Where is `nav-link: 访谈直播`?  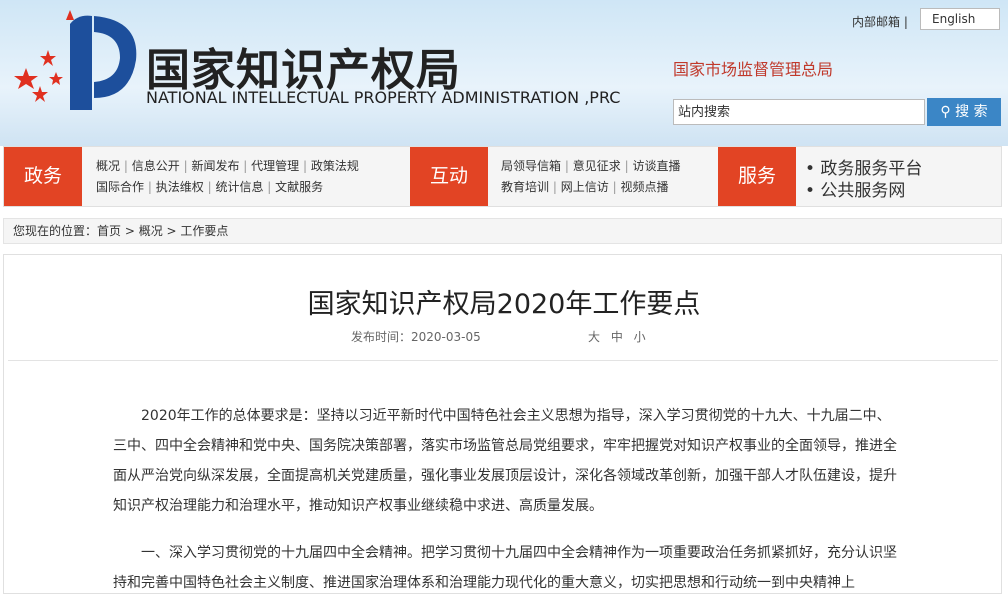
nav-link: 访谈直播 is located at coordinates (656, 166).